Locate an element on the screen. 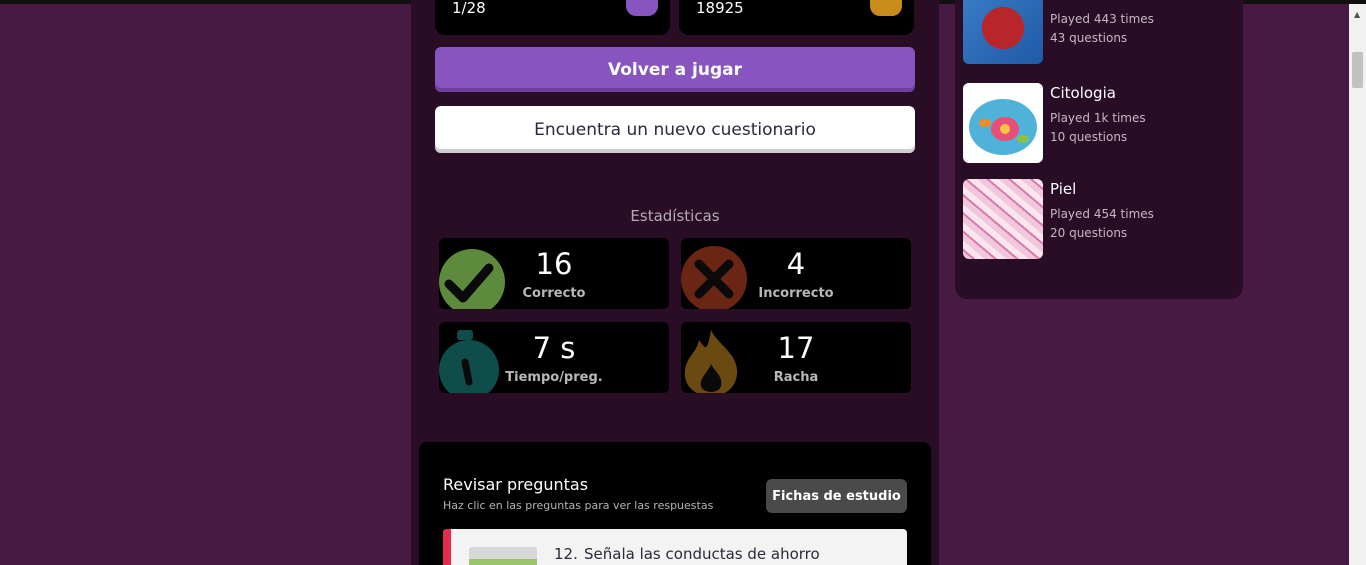  quiz-name: Piel is located at coordinates (1063, 189).